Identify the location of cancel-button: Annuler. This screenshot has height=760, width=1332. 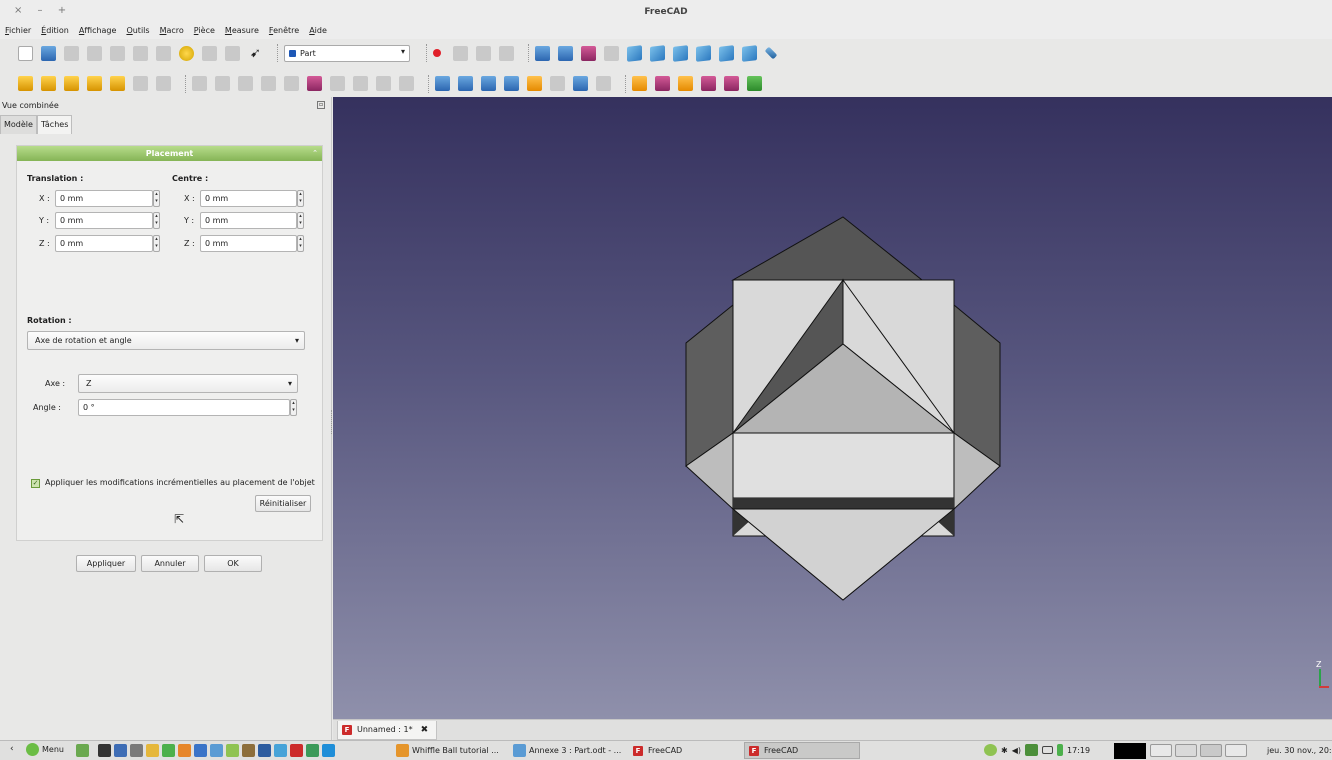
(170, 563).